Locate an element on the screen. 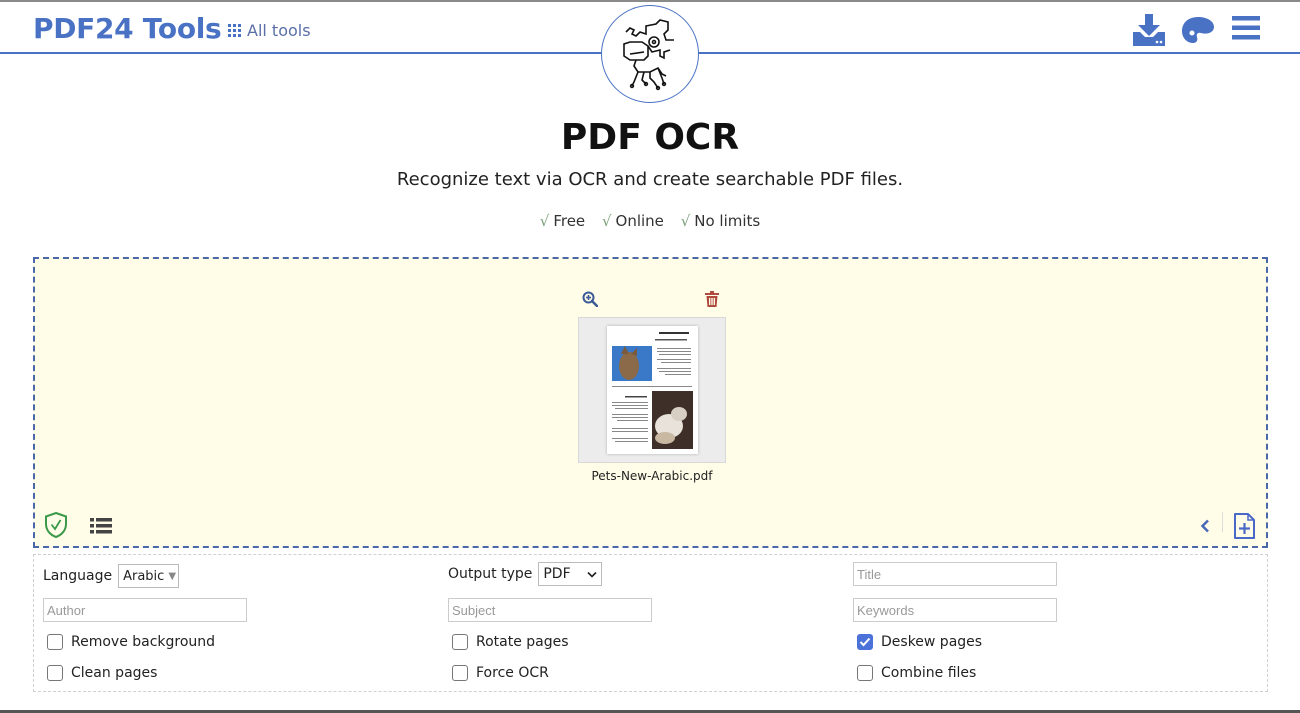 The image size is (1300, 713). feature-online: √ Online is located at coordinates (632, 221).